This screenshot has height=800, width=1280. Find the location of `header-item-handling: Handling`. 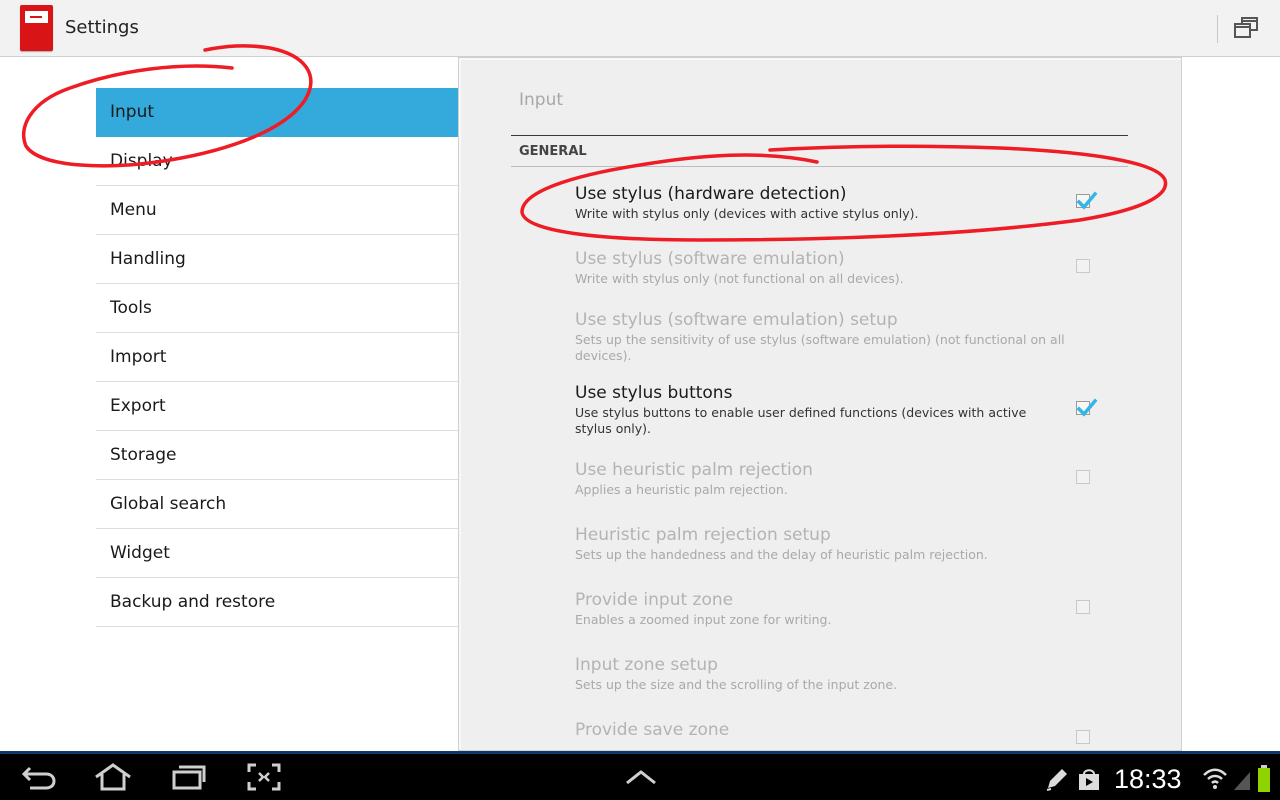

header-item-handling: Handling is located at coordinates (277, 259).